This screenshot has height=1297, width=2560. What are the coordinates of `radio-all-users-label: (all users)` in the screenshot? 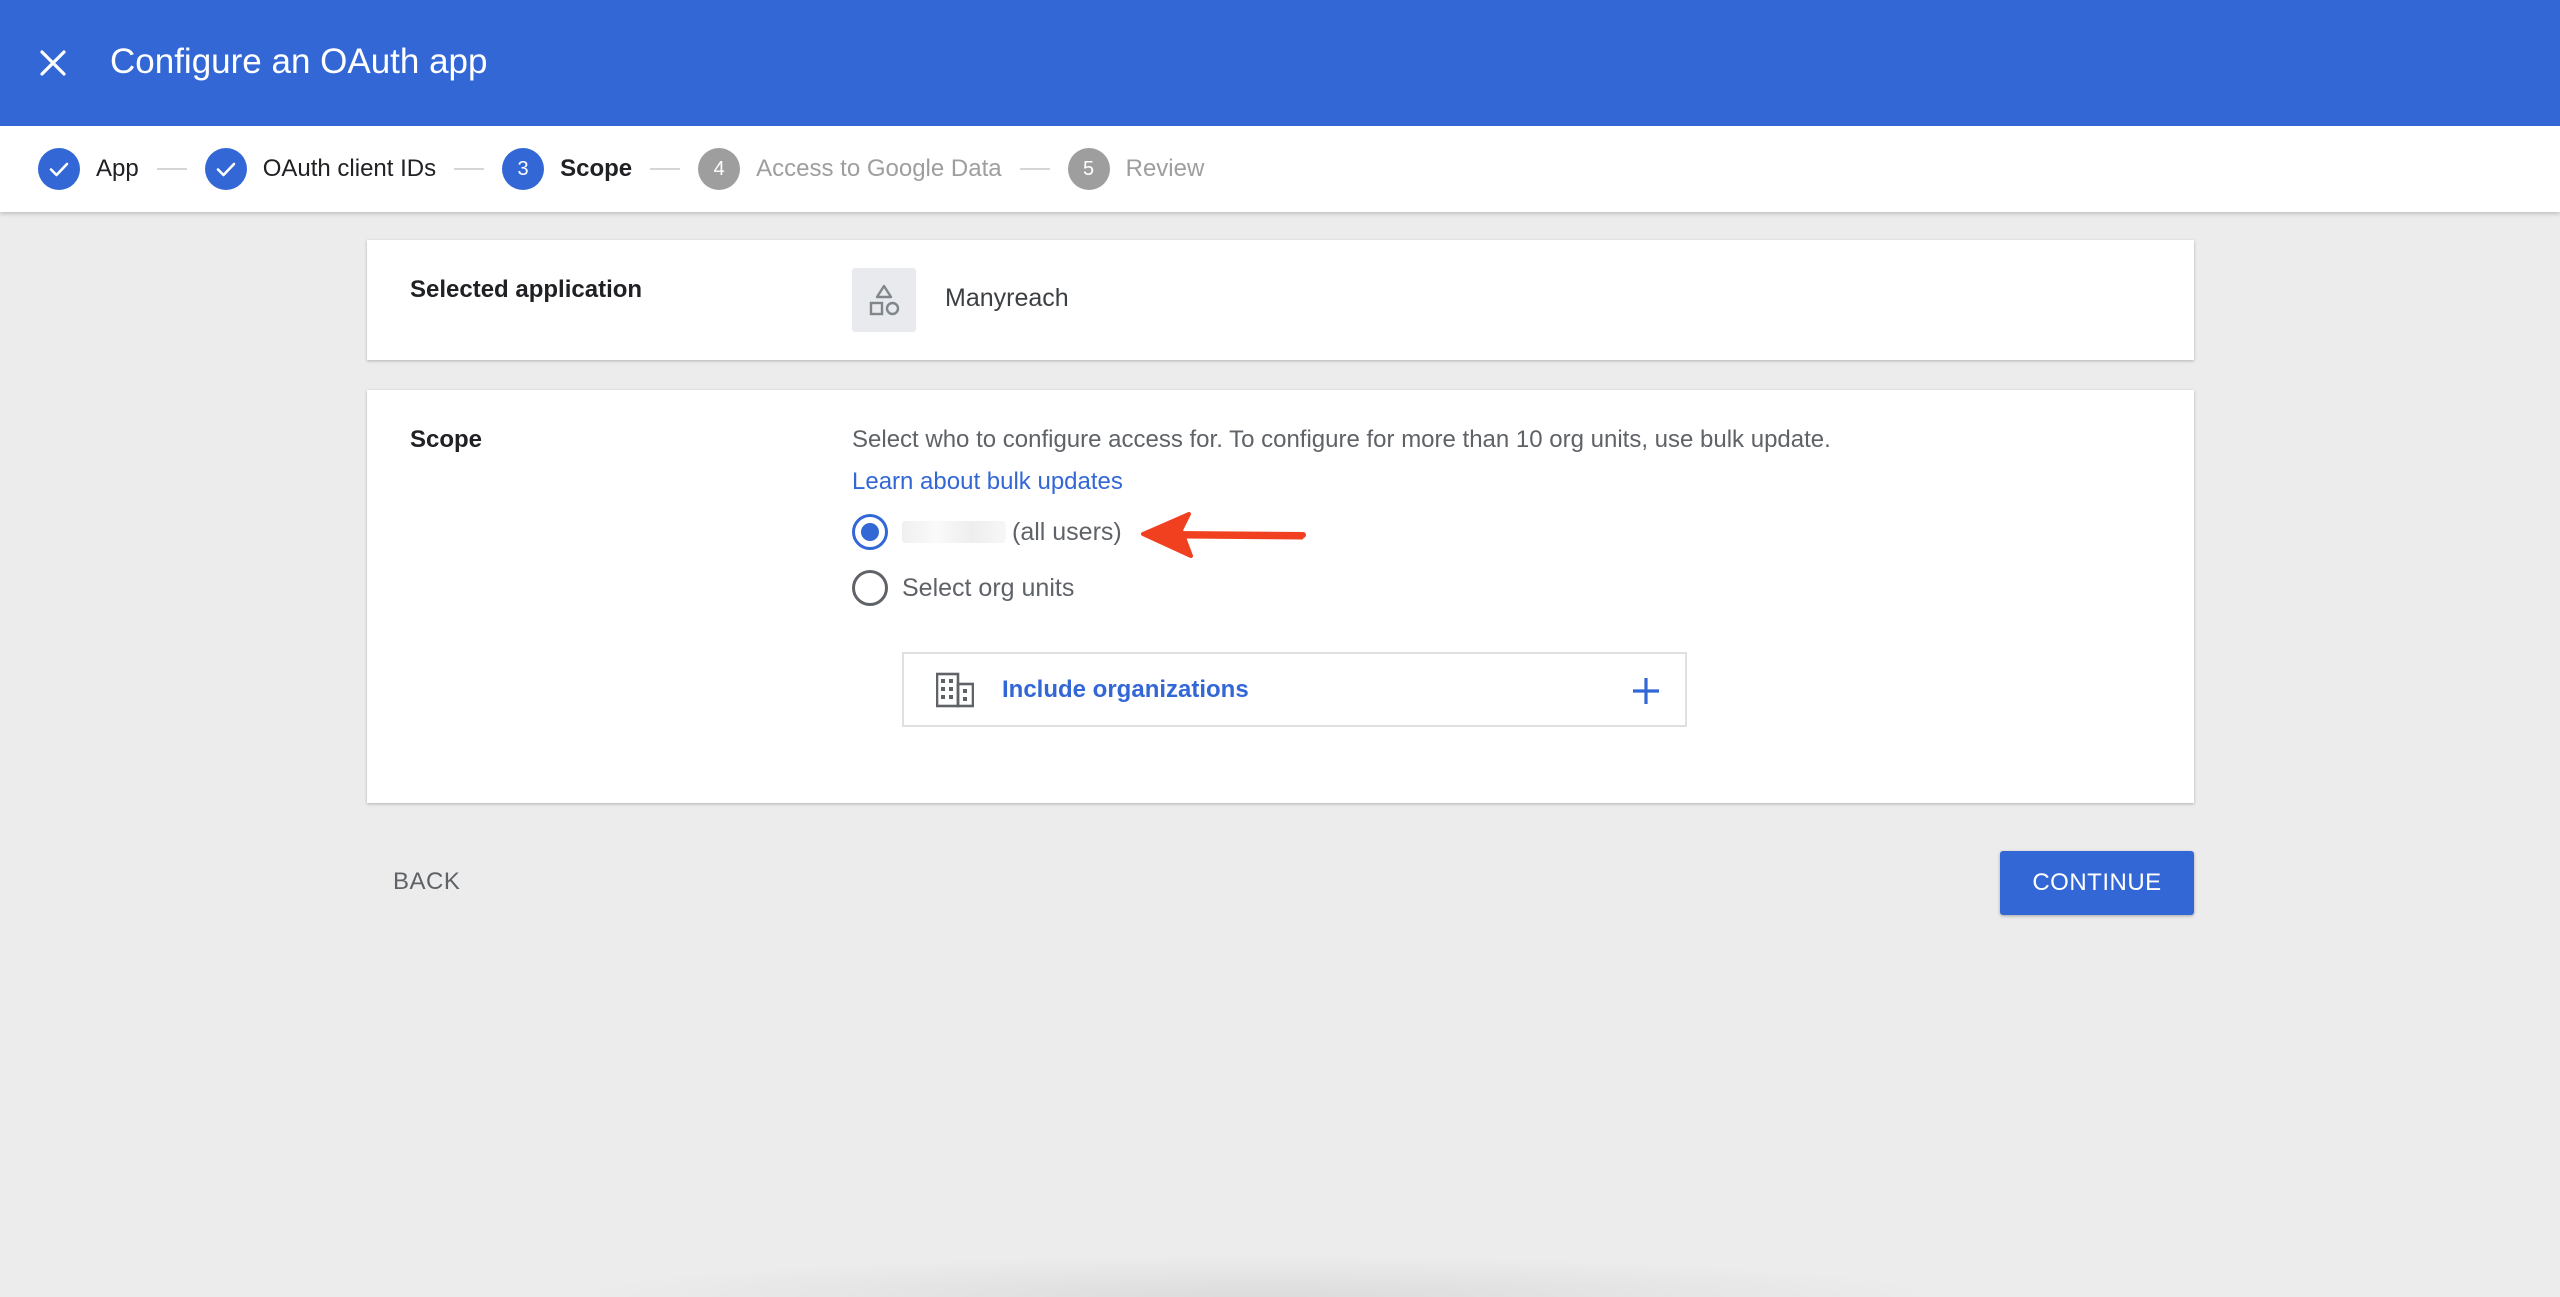 It's located at (1012, 532).